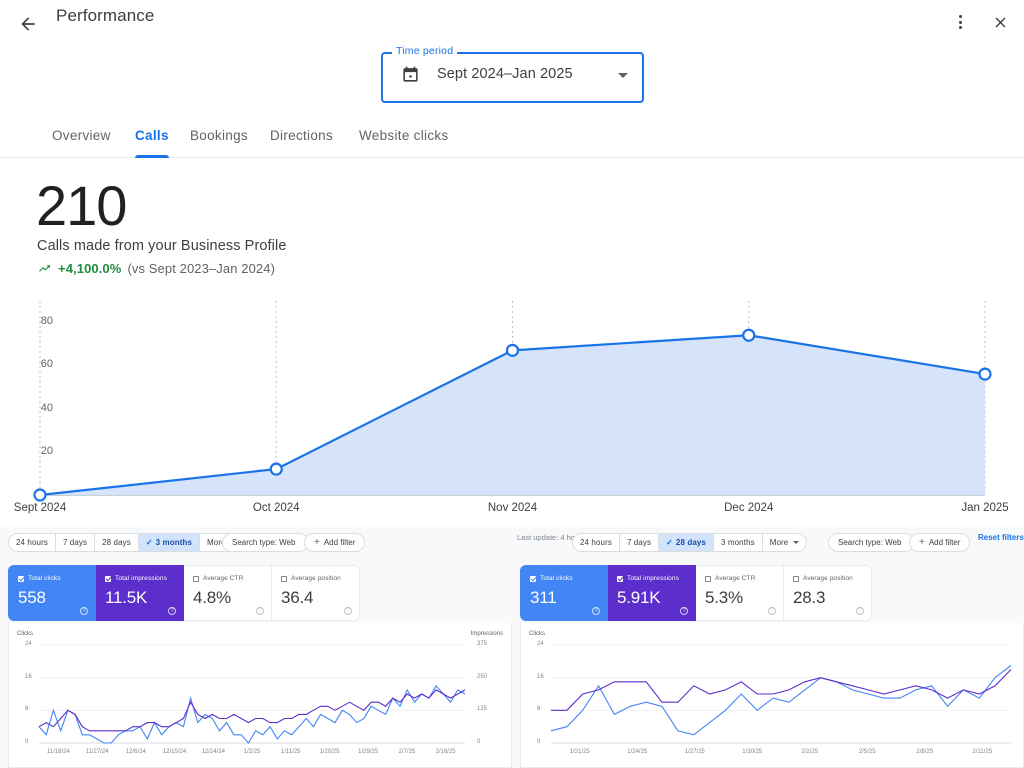  I want to click on range-chip-28-days: ✓ 28 days, so click(686, 542).